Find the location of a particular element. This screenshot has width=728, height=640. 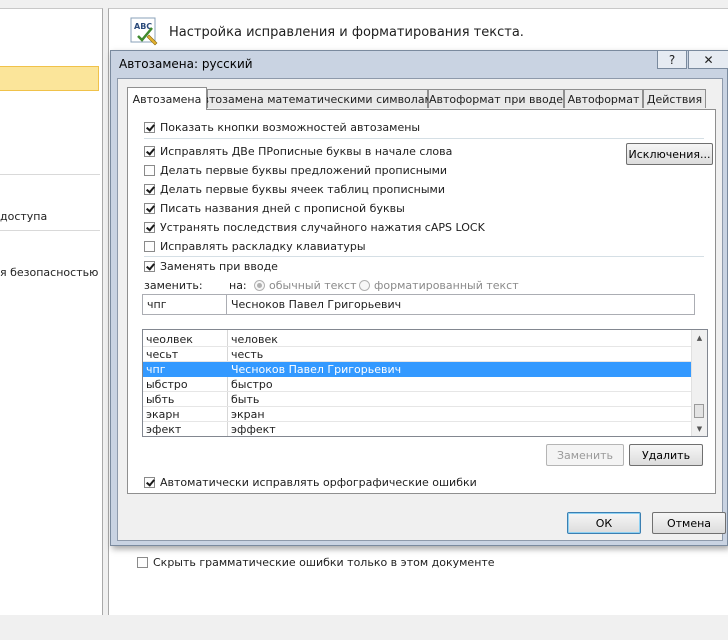

replace-label: заменить: is located at coordinates (173, 285).